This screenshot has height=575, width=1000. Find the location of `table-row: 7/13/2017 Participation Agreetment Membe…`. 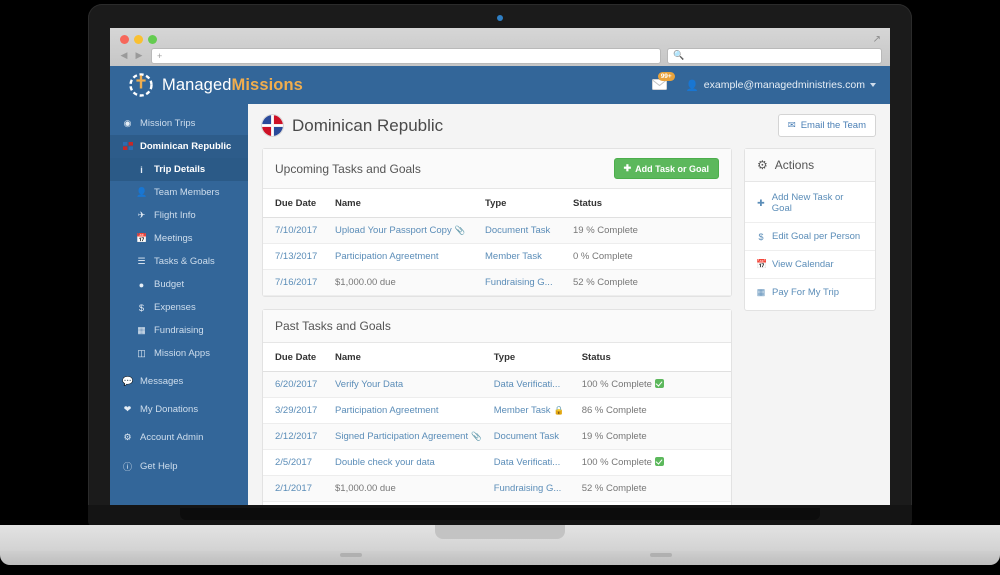

table-row: 7/13/2017 Participation Agreetment Membe… is located at coordinates (497, 256).